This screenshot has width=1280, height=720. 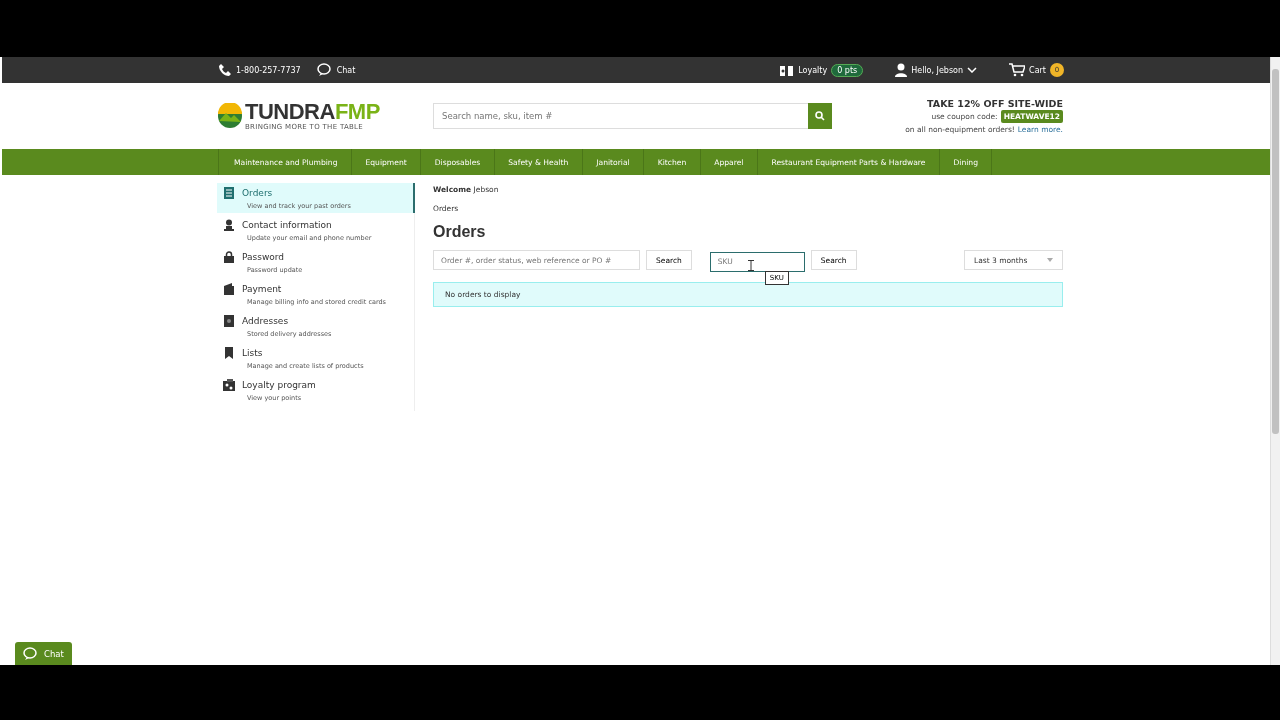 I want to click on sidebar-item-title: Payment, so click(x=262, y=289).